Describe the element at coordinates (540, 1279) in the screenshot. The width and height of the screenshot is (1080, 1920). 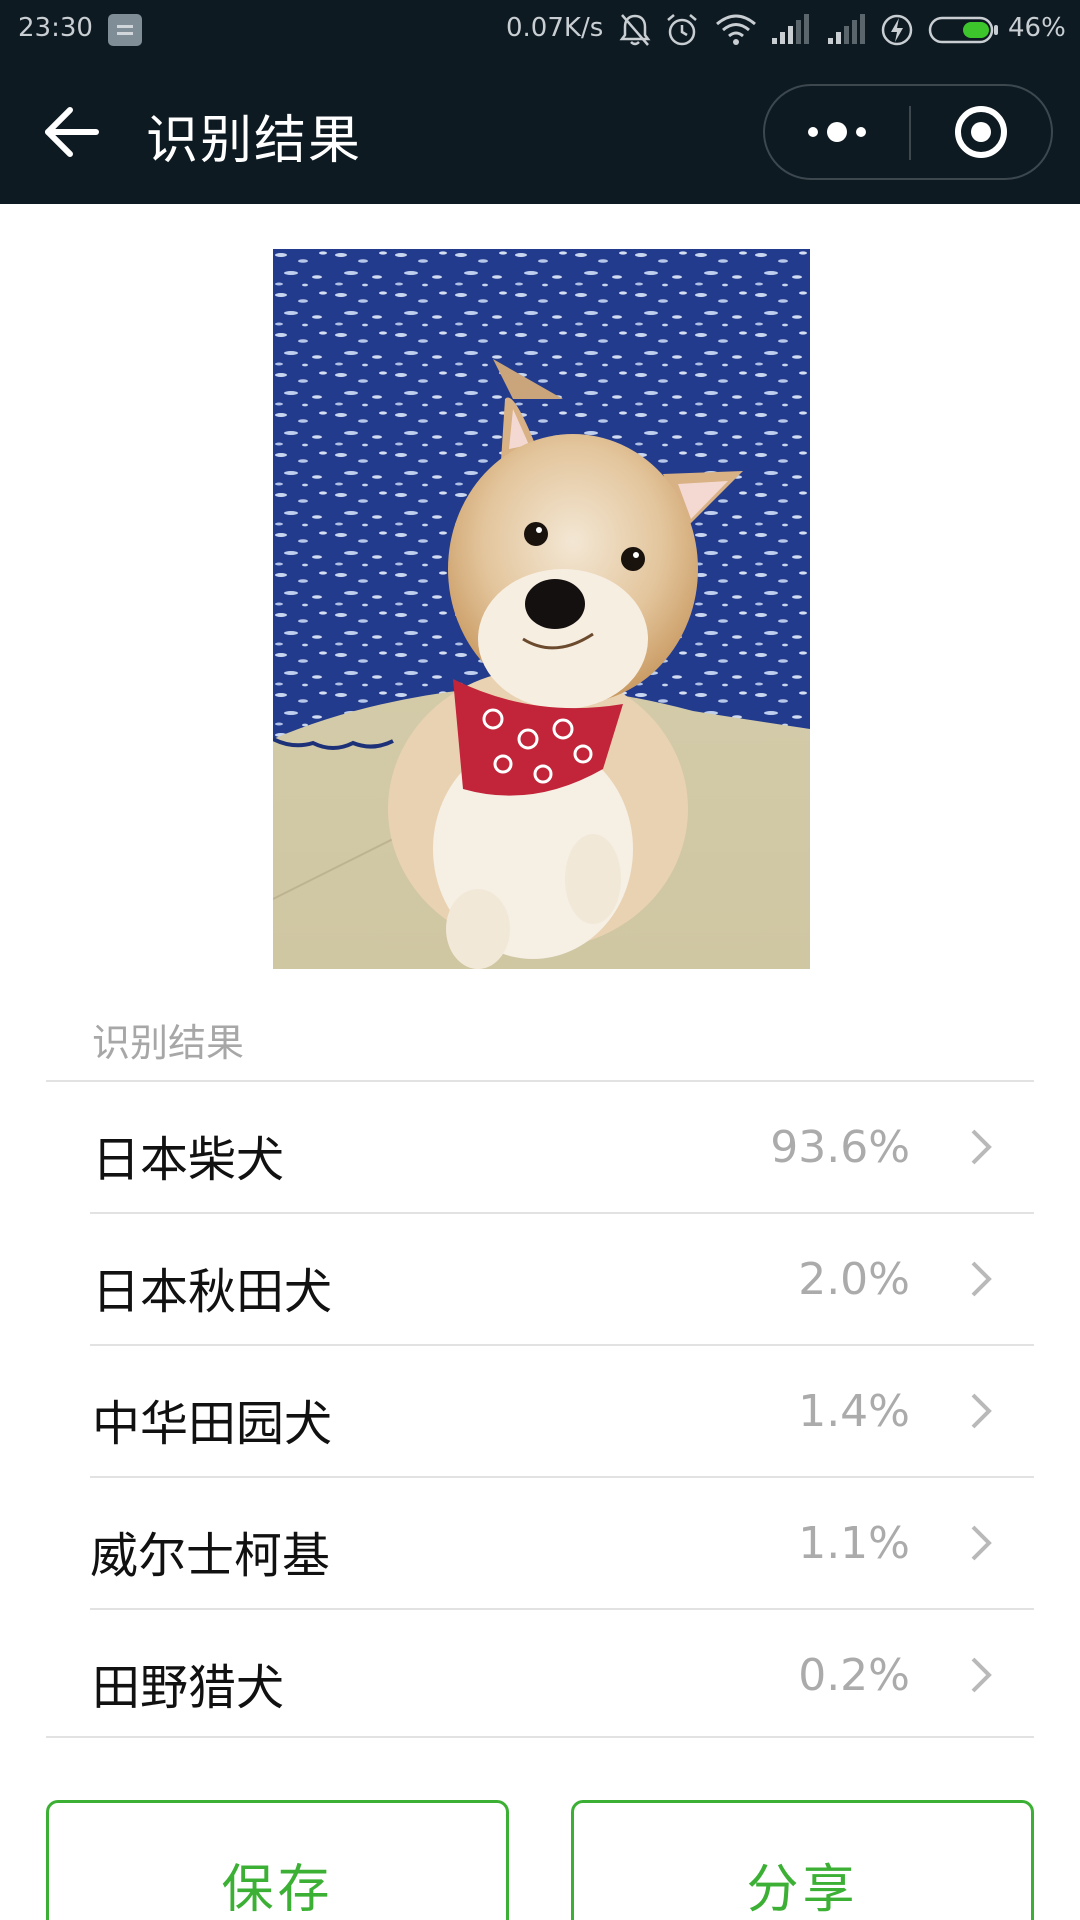
I see `result-row: 日本秋田犬 2.0%` at that location.